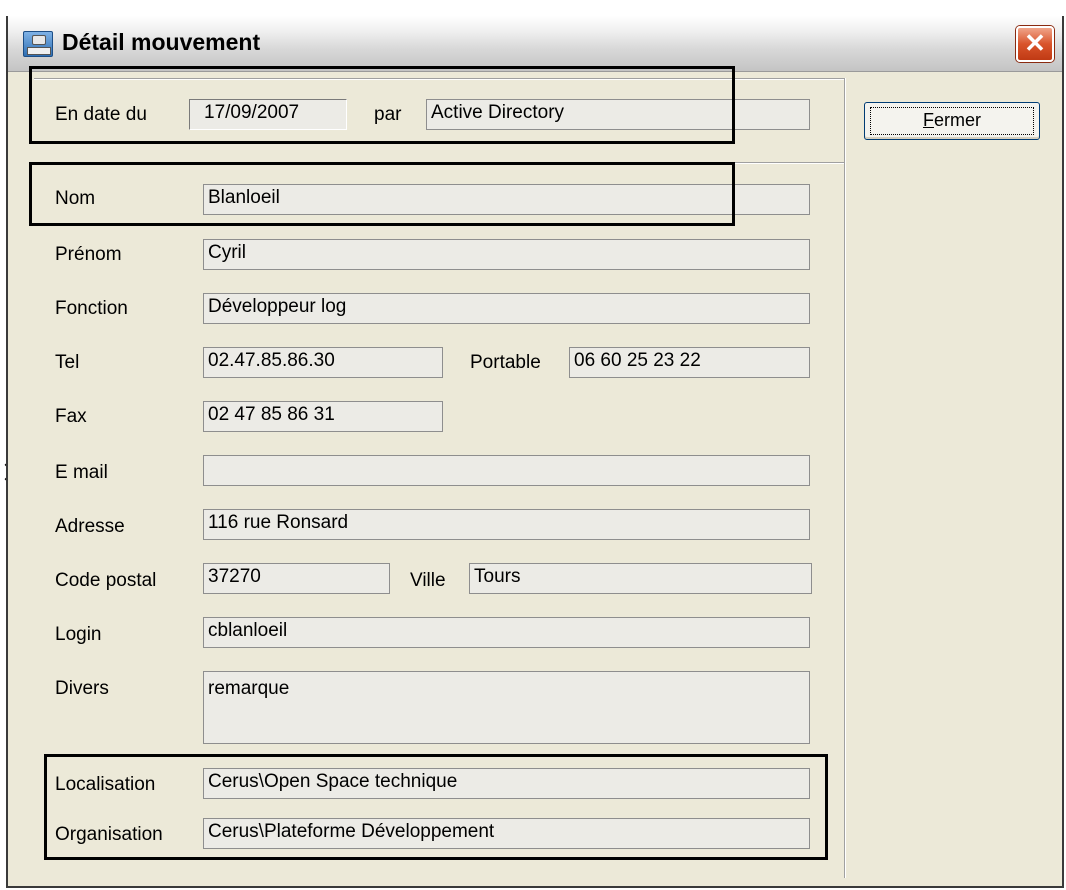  Describe the element at coordinates (505, 362) in the screenshot. I see `portable-label: Portable` at that location.